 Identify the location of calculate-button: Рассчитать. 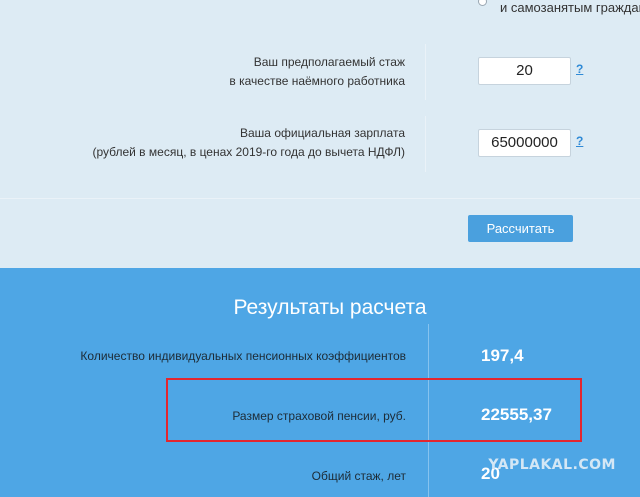
(520, 228).